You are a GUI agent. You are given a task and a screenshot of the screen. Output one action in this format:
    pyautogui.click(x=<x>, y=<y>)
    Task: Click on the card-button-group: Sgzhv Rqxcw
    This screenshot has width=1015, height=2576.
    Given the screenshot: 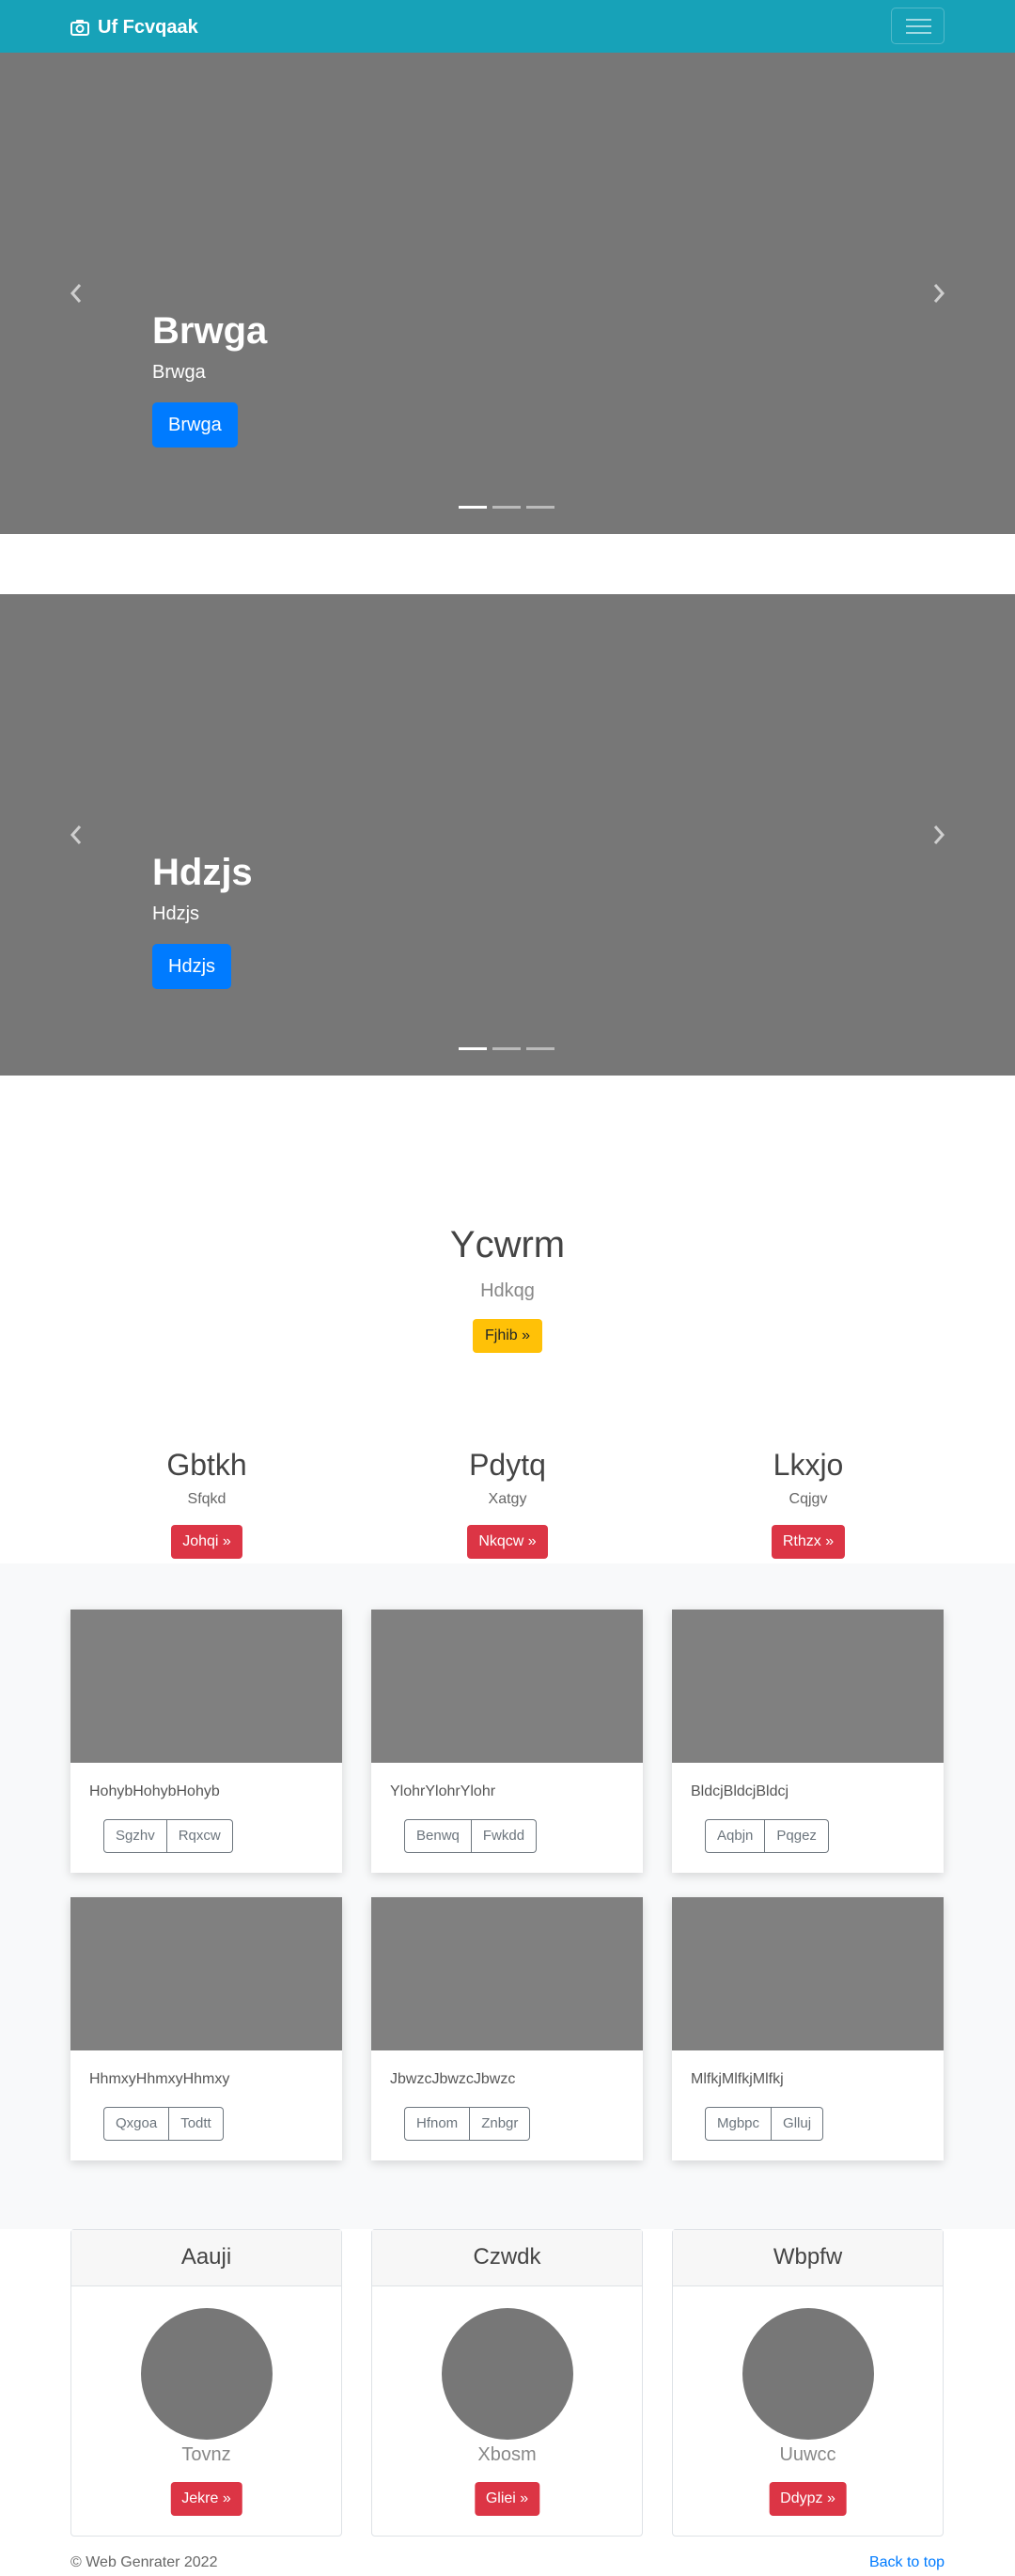 What is the action you would take?
    pyautogui.click(x=168, y=1836)
    